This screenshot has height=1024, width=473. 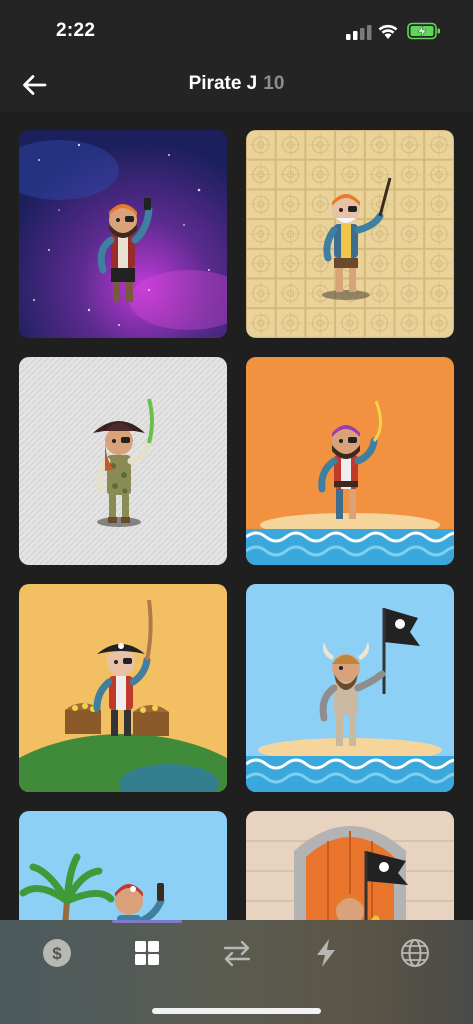 What do you see at coordinates (237, 953) in the screenshot?
I see `swap-arrows-icon` at bounding box center [237, 953].